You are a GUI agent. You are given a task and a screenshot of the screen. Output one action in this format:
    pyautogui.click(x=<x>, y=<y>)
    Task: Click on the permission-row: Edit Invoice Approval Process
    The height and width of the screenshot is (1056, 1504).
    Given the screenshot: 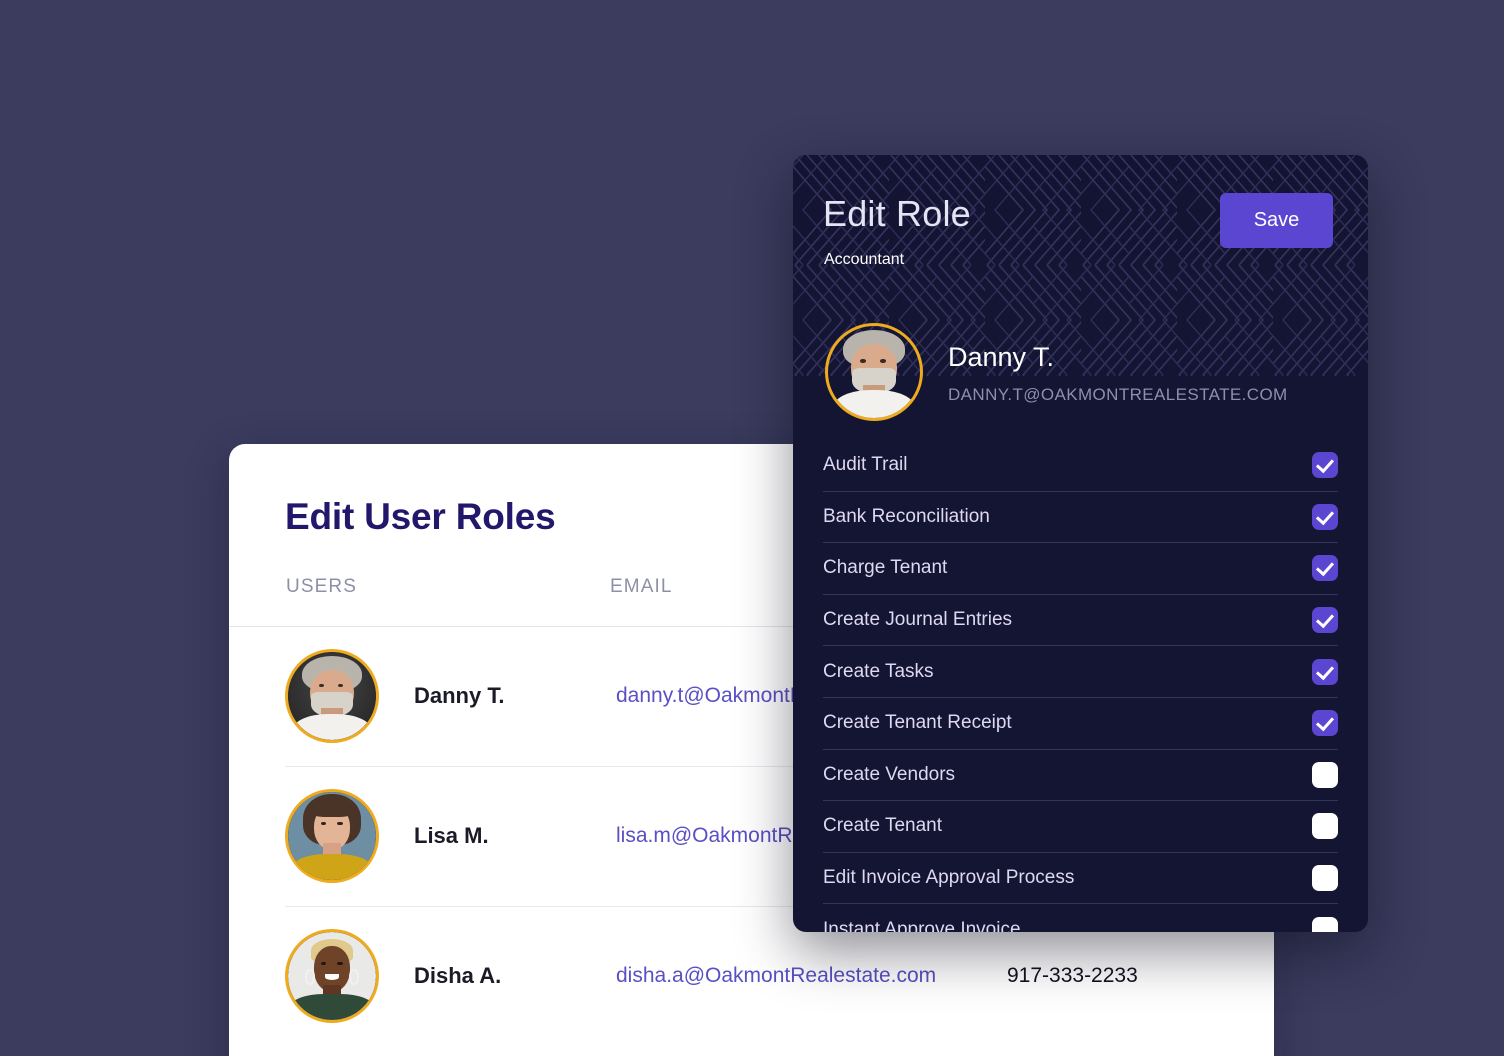 What is the action you would take?
    pyautogui.click(x=1080, y=879)
    